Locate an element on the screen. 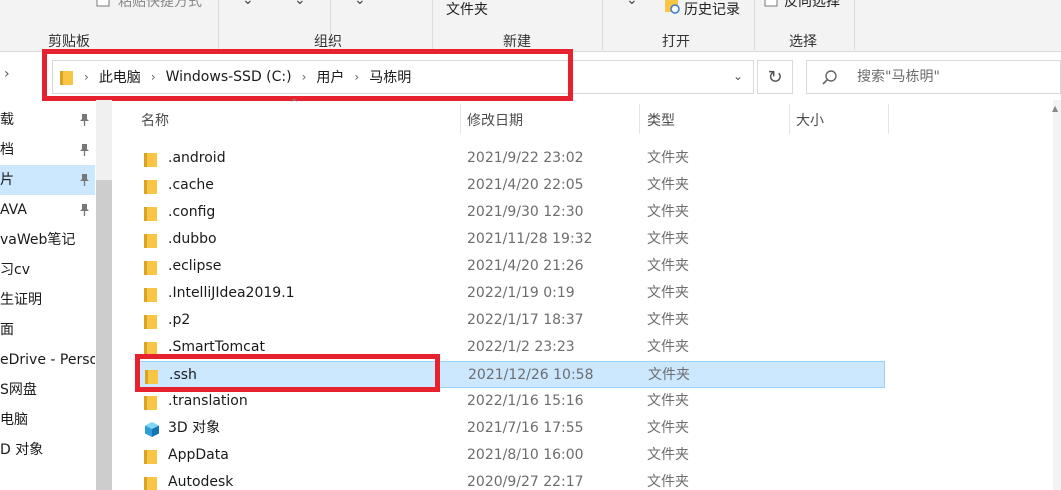 The width and height of the screenshot is (1061, 490). search-box is located at coordinates (933, 77).